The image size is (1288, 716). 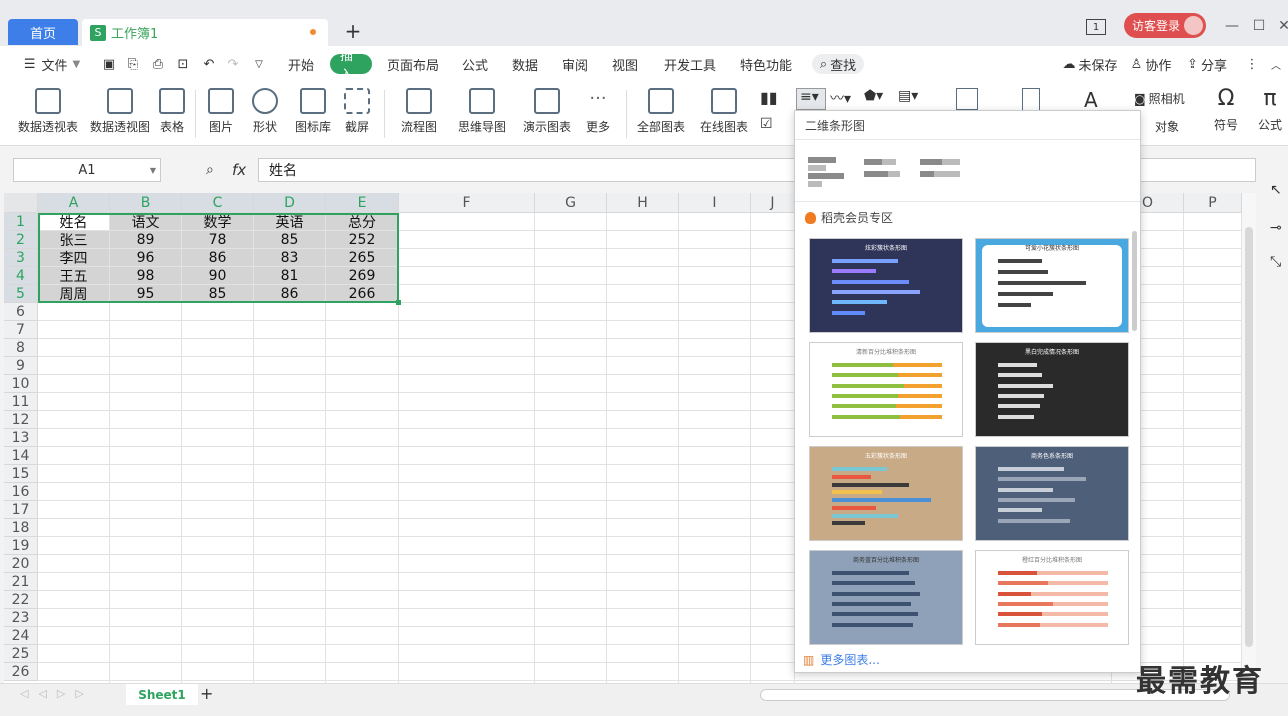 What do you see at coordinates (357, 114) in the screenshot?
I see `screenshot-button: 截屏` at bounding box center [357, 114].